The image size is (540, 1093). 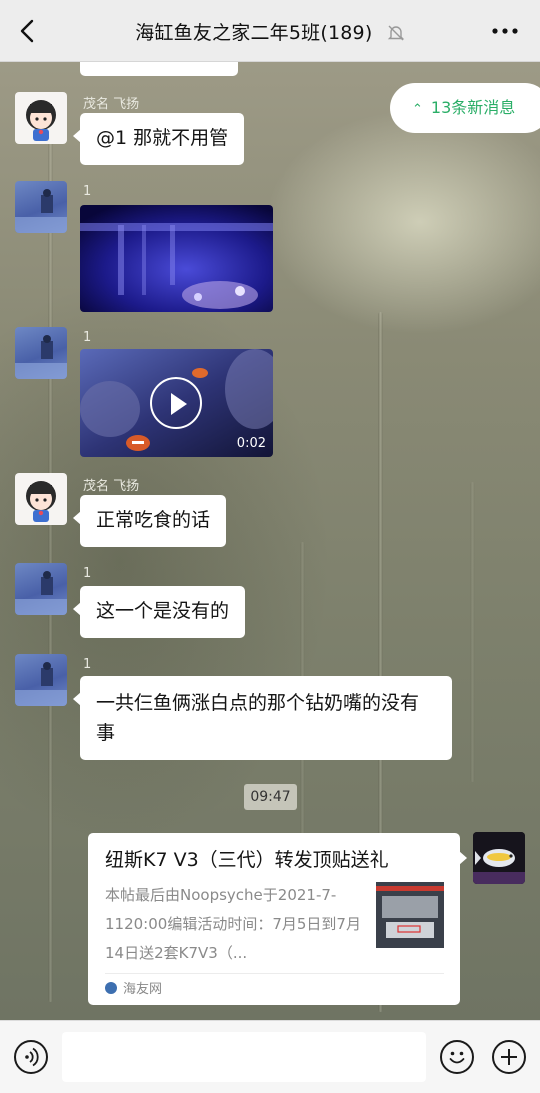 I want to click on mute-bell-icon, so click(x=395, y=33).